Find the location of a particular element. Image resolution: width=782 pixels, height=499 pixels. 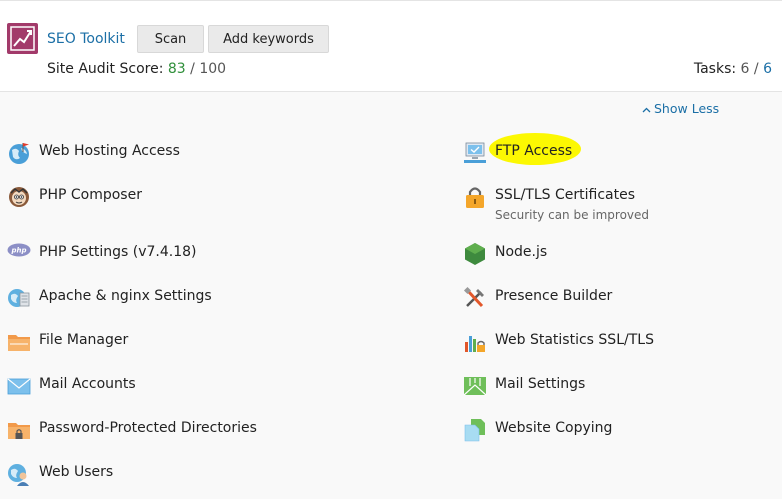

padlock-icon is located at coordinates (475, 197).